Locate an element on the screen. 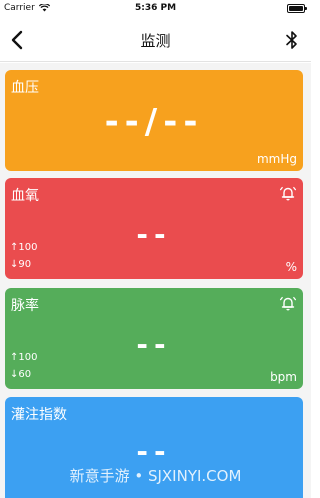 This screenshot has height=498, width=320. blood-pressure-label: 血压 is located at coordinates (25, 88).